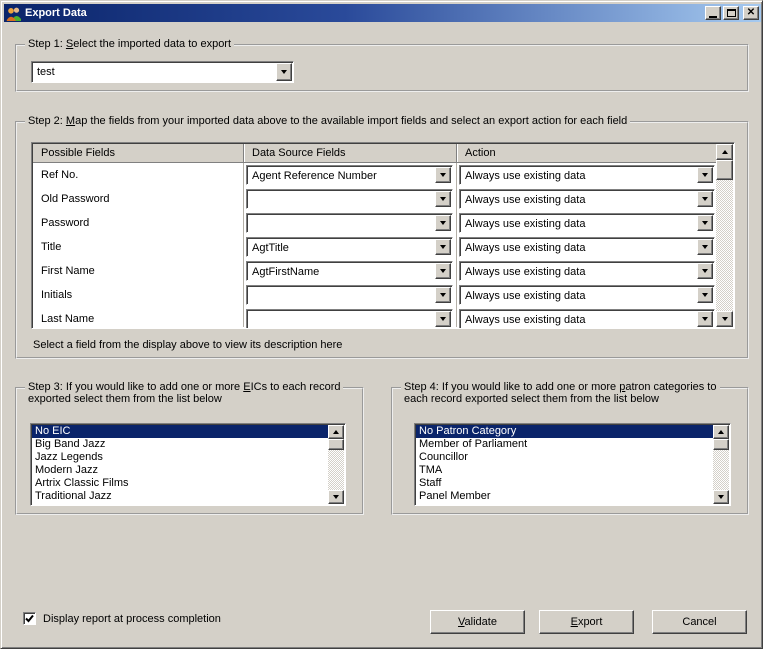 This screenshot has height=649, width=763. Describe the element at coordinates (180, 444) in the screenshot. I see `list-item: Big Band Jazz` at that location.